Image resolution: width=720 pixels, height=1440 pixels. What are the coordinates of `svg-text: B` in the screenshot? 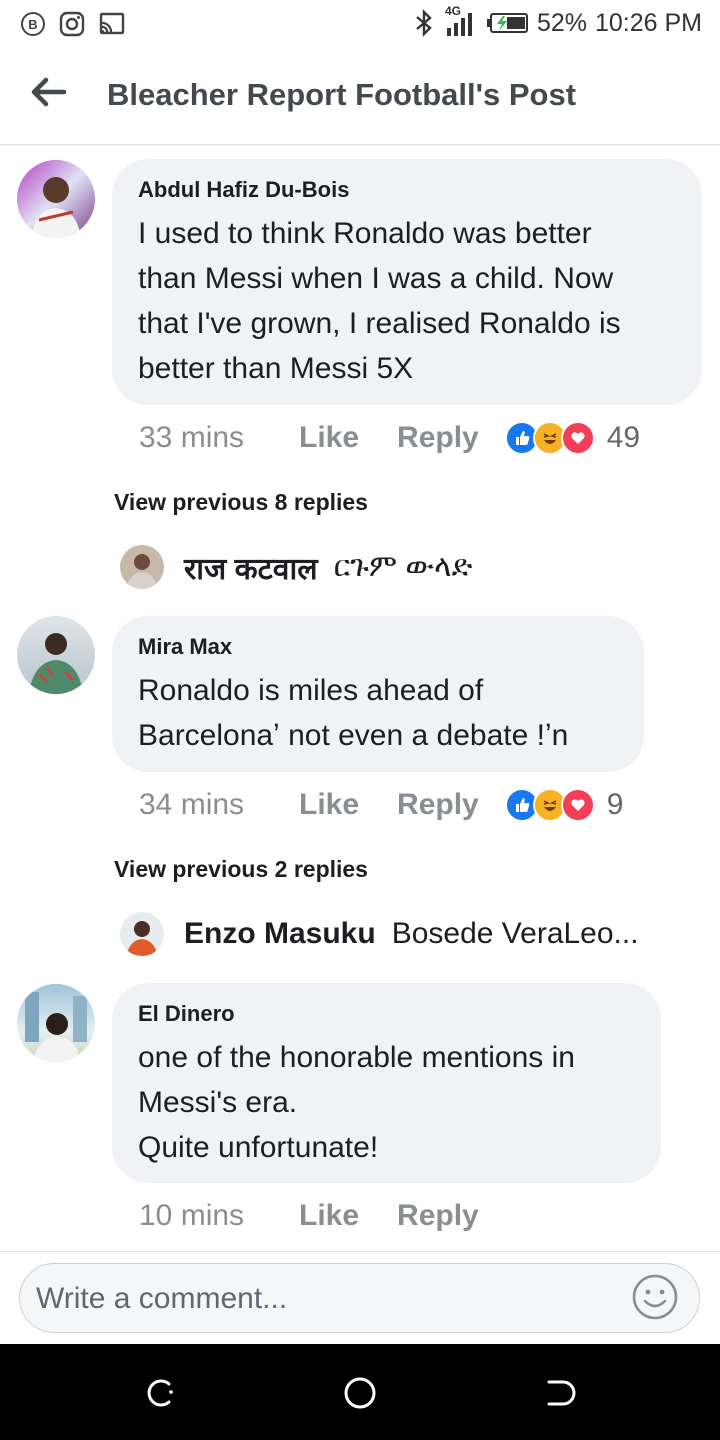 It's located at (32, 24).